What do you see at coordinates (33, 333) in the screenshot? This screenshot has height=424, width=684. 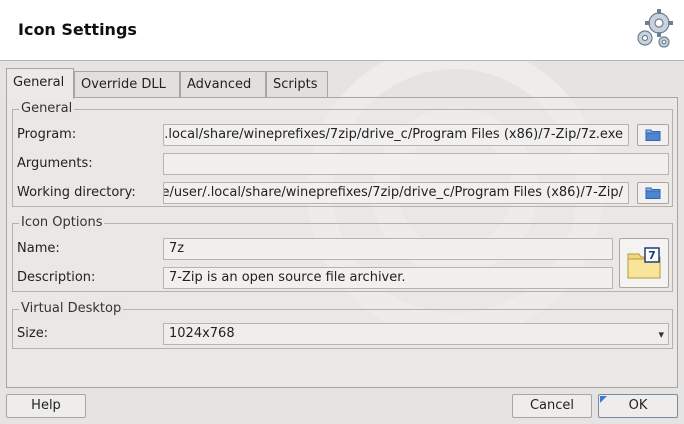 I see `size-label: Size:` at bounding box center [33, 333].